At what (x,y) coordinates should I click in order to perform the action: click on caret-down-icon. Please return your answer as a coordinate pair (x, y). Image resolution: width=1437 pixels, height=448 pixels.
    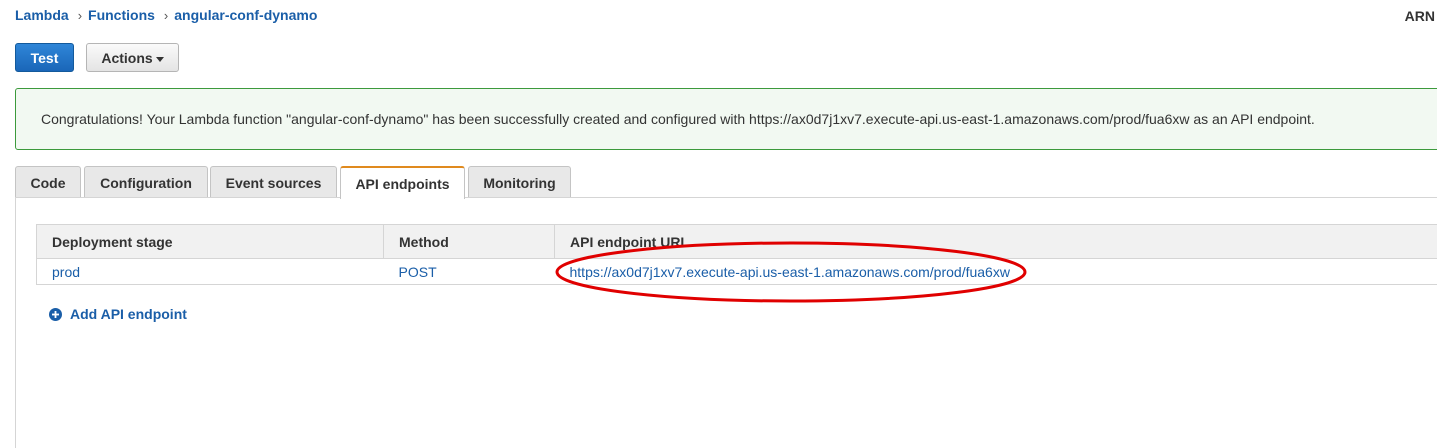
    Looking at the image, I should click on (159, 59).